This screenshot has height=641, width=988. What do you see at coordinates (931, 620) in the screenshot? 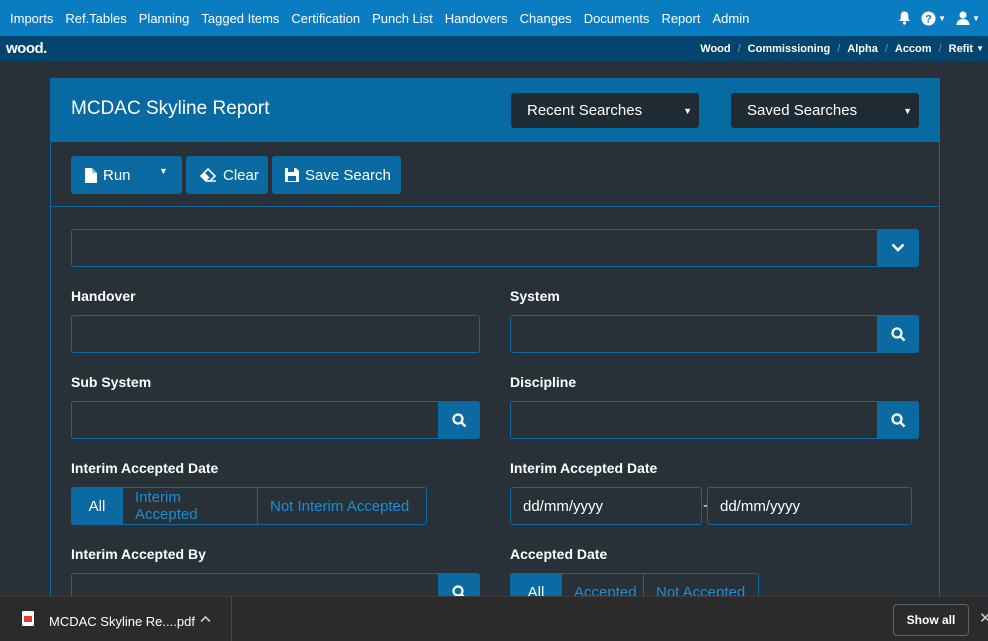
I see `show-all-button: Show all` at bounding box center [931, 620].